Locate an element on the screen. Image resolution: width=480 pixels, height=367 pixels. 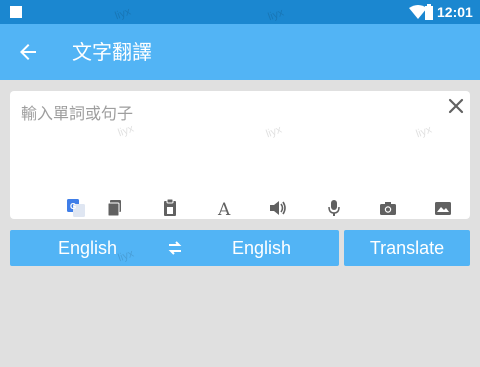
google-translate-icon: G is located at coordinates (76, 208).